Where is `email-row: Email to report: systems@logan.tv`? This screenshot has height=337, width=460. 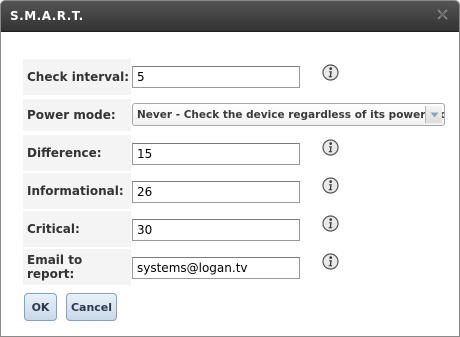 email-row: Email to report: systems@logan.tv is located at coordinates (233, 267).